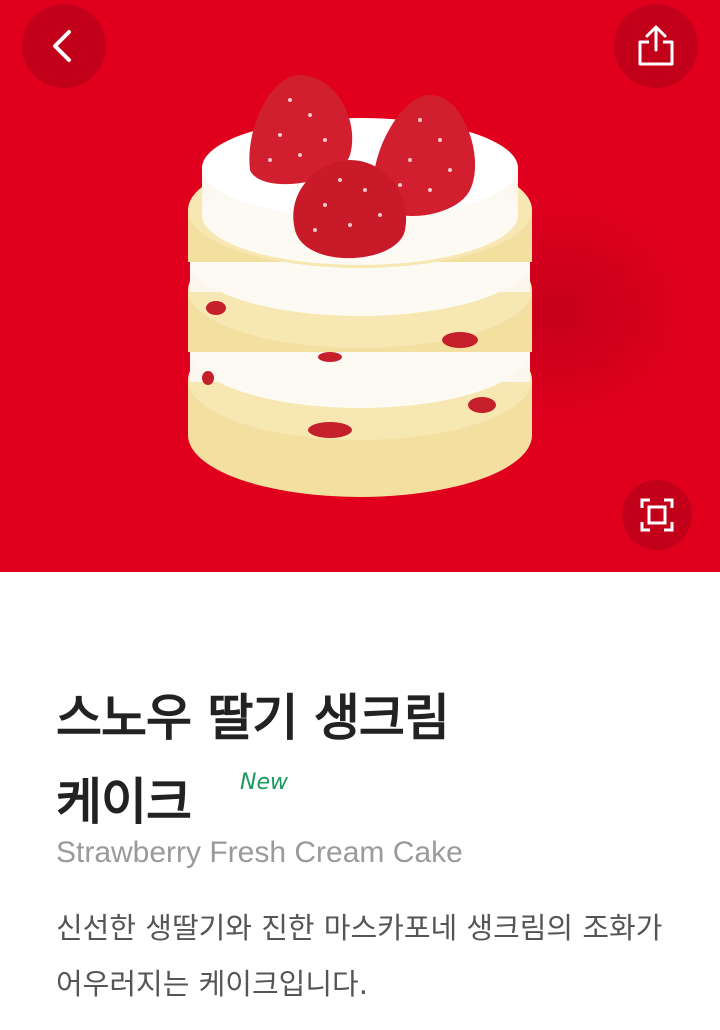  Describe the element at coordinates (253, 718) in the screenshot. I see `product-title-line-1: 스노우 딸기 생크림` at that location.